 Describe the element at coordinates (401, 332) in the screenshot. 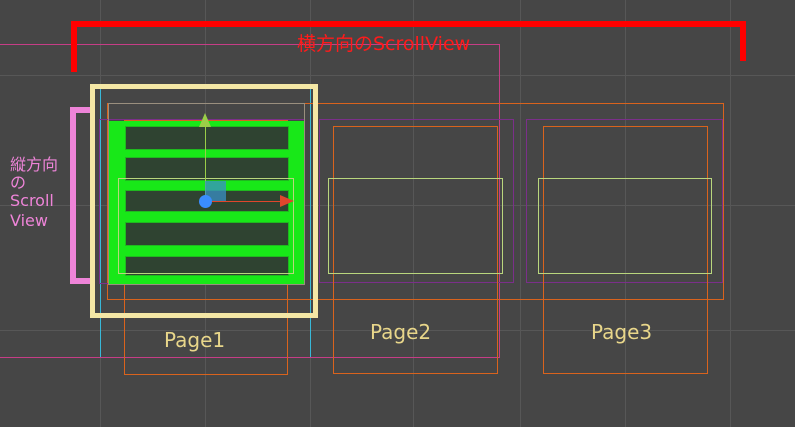

I see `page2-label: Page2` at that location.